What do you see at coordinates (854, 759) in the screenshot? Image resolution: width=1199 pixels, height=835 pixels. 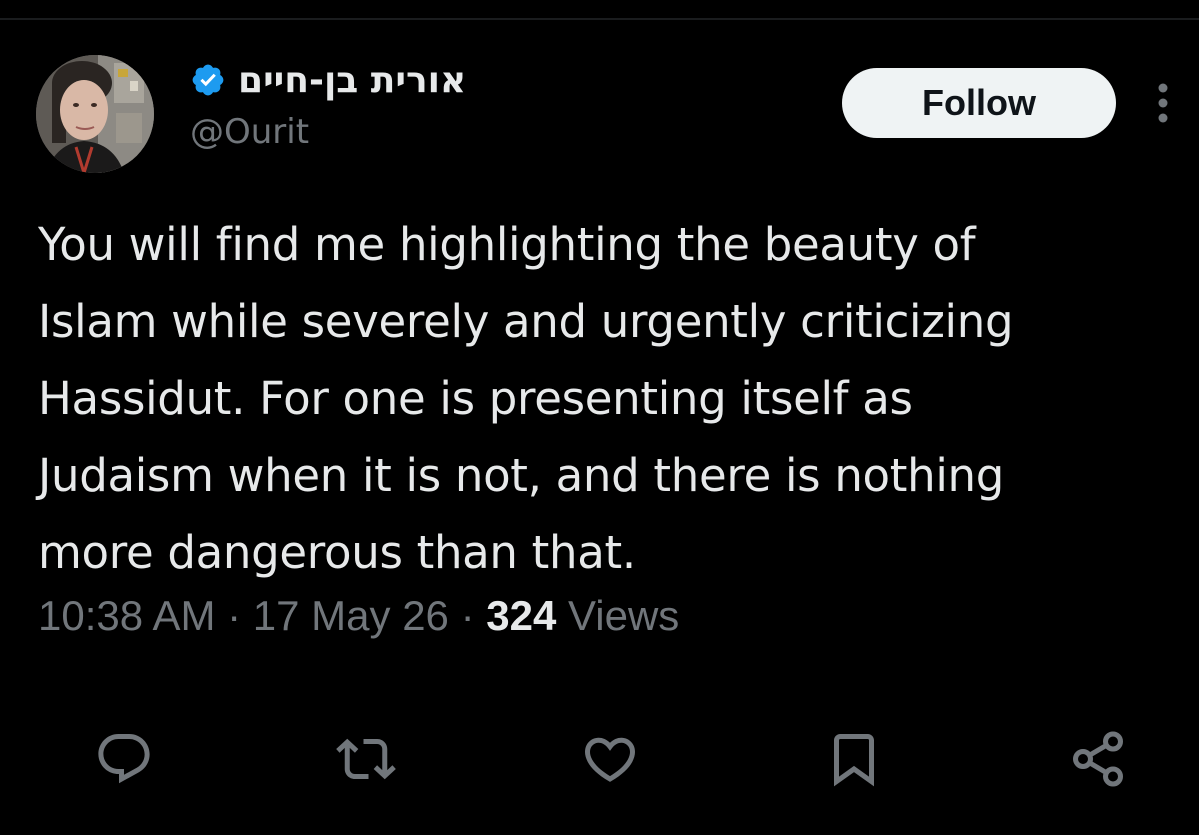 I see `bookmark-icon` at bounding box center [854, 759].